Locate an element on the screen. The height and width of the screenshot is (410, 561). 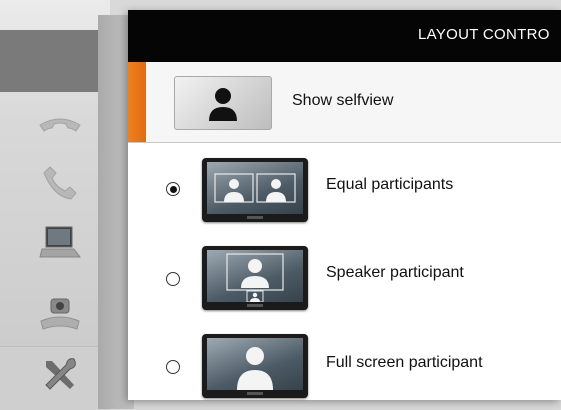
full-screen-participant-label: Full screen participant is located at coordinates (404, 362).